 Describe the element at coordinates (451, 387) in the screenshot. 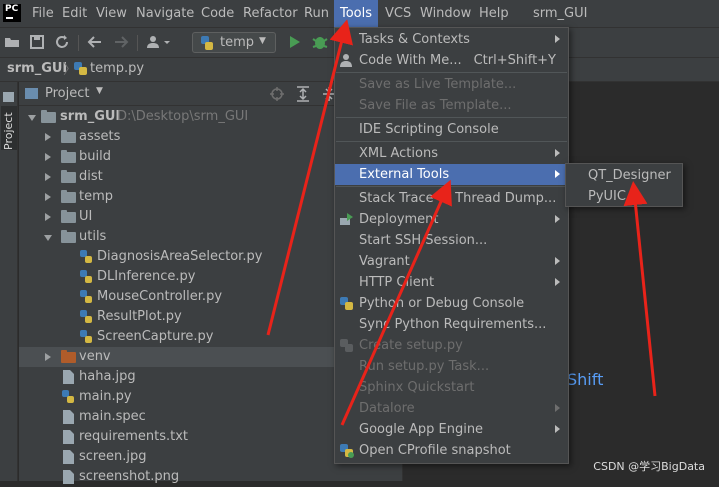

I see `menu-item-sphinx-quickstart: Sphinx Quickstart` at that location.